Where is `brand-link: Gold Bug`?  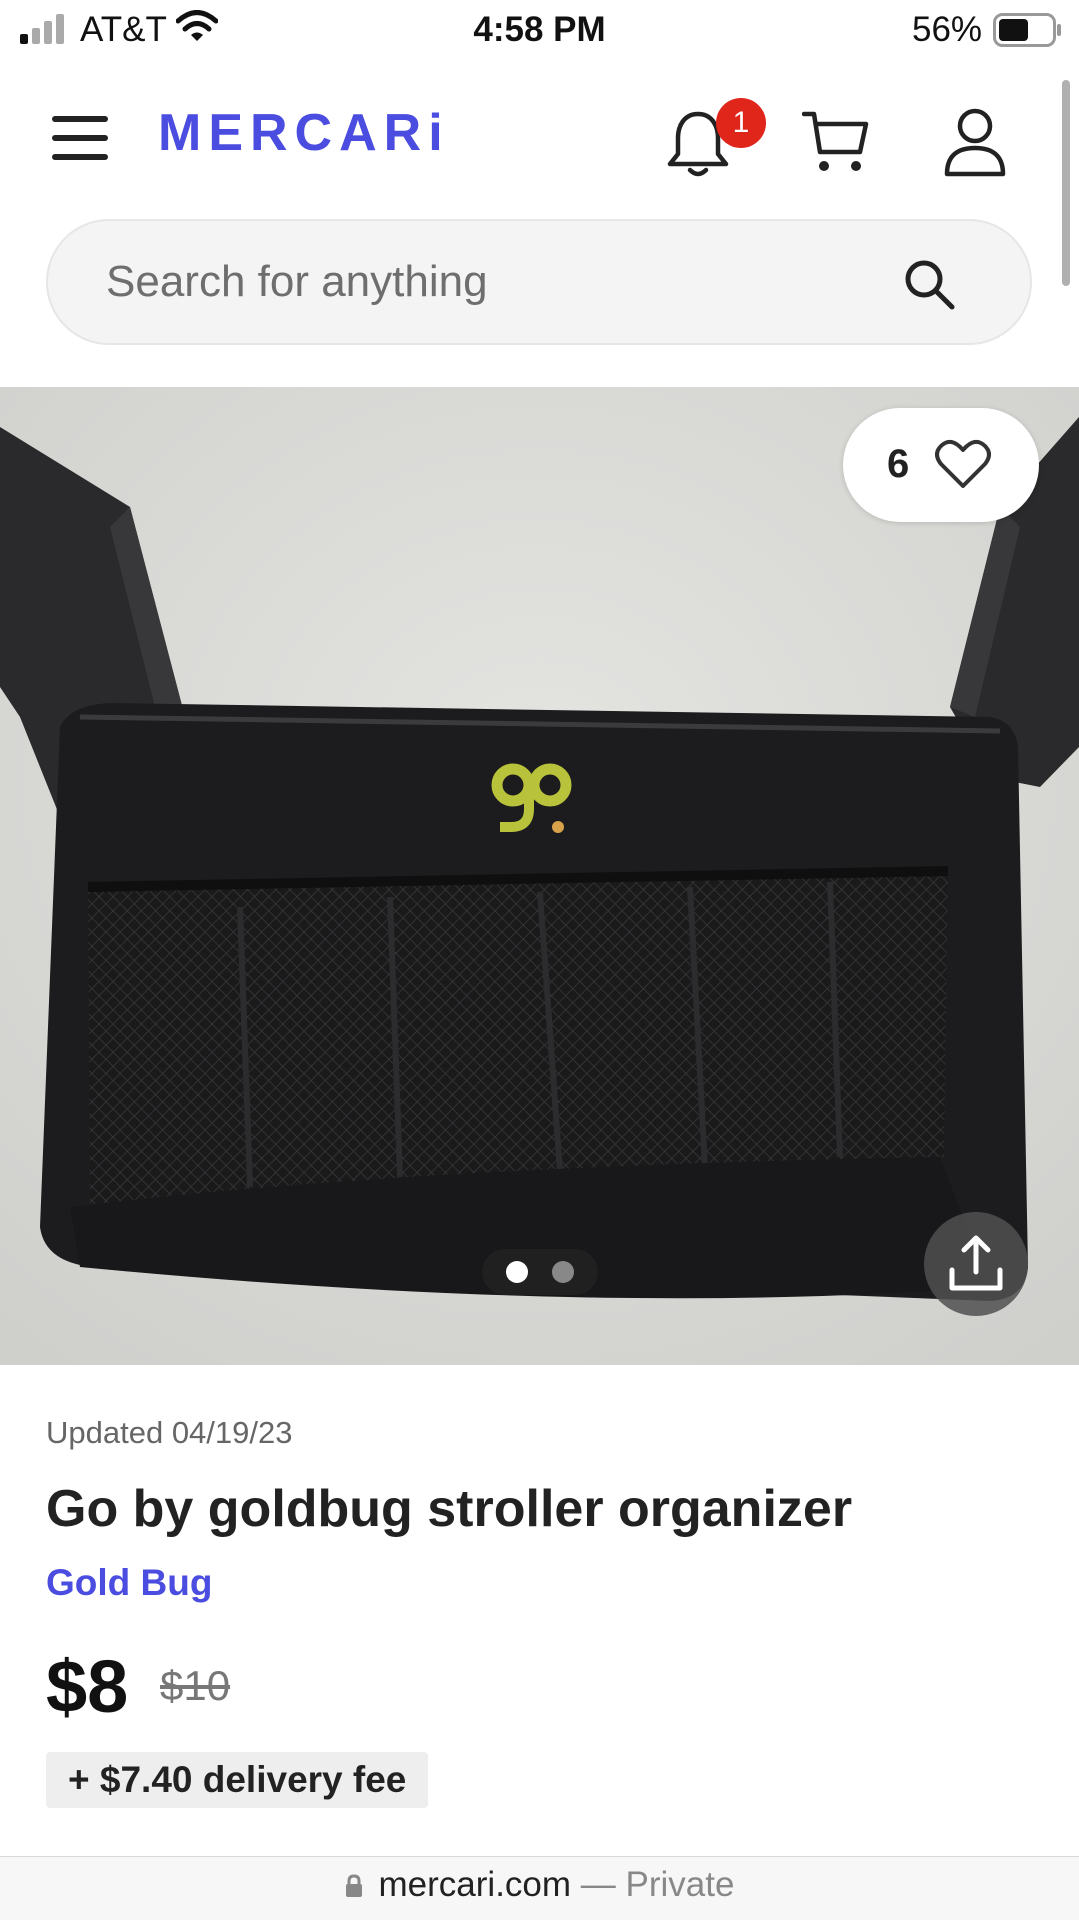
brand-link: Gold Bug is located at coordinates (129, 1583).